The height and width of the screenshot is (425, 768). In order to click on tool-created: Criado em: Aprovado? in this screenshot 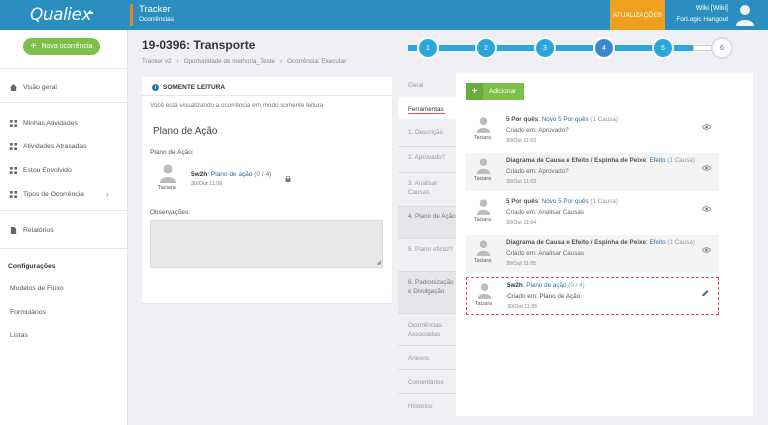, I will do `click(537, 130)`.